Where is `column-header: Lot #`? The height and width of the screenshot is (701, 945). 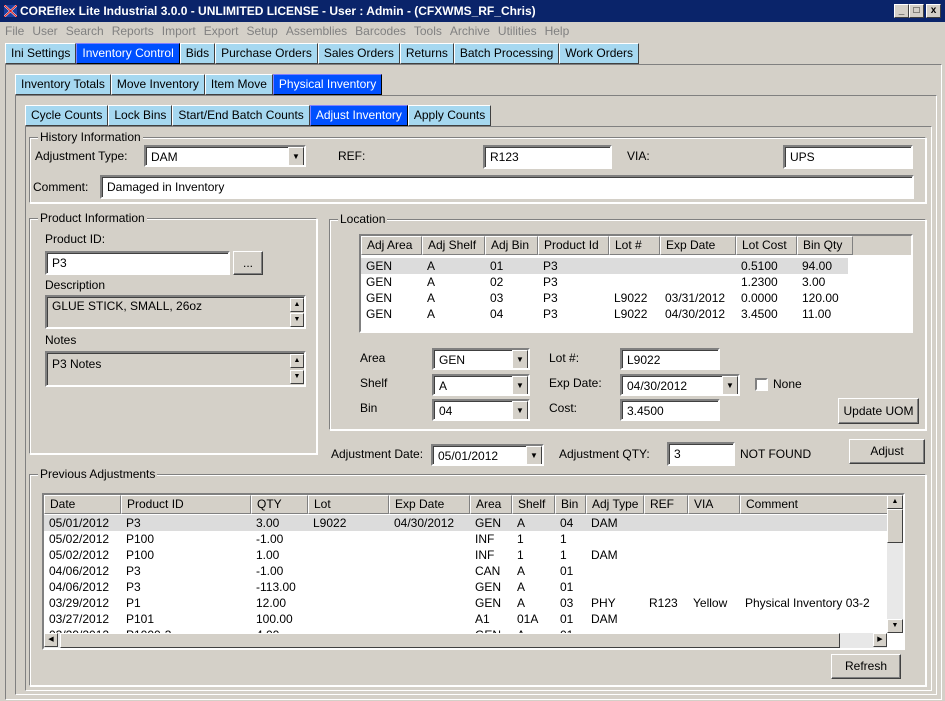 column-header: Lot # is located at coordinates (634, 245).